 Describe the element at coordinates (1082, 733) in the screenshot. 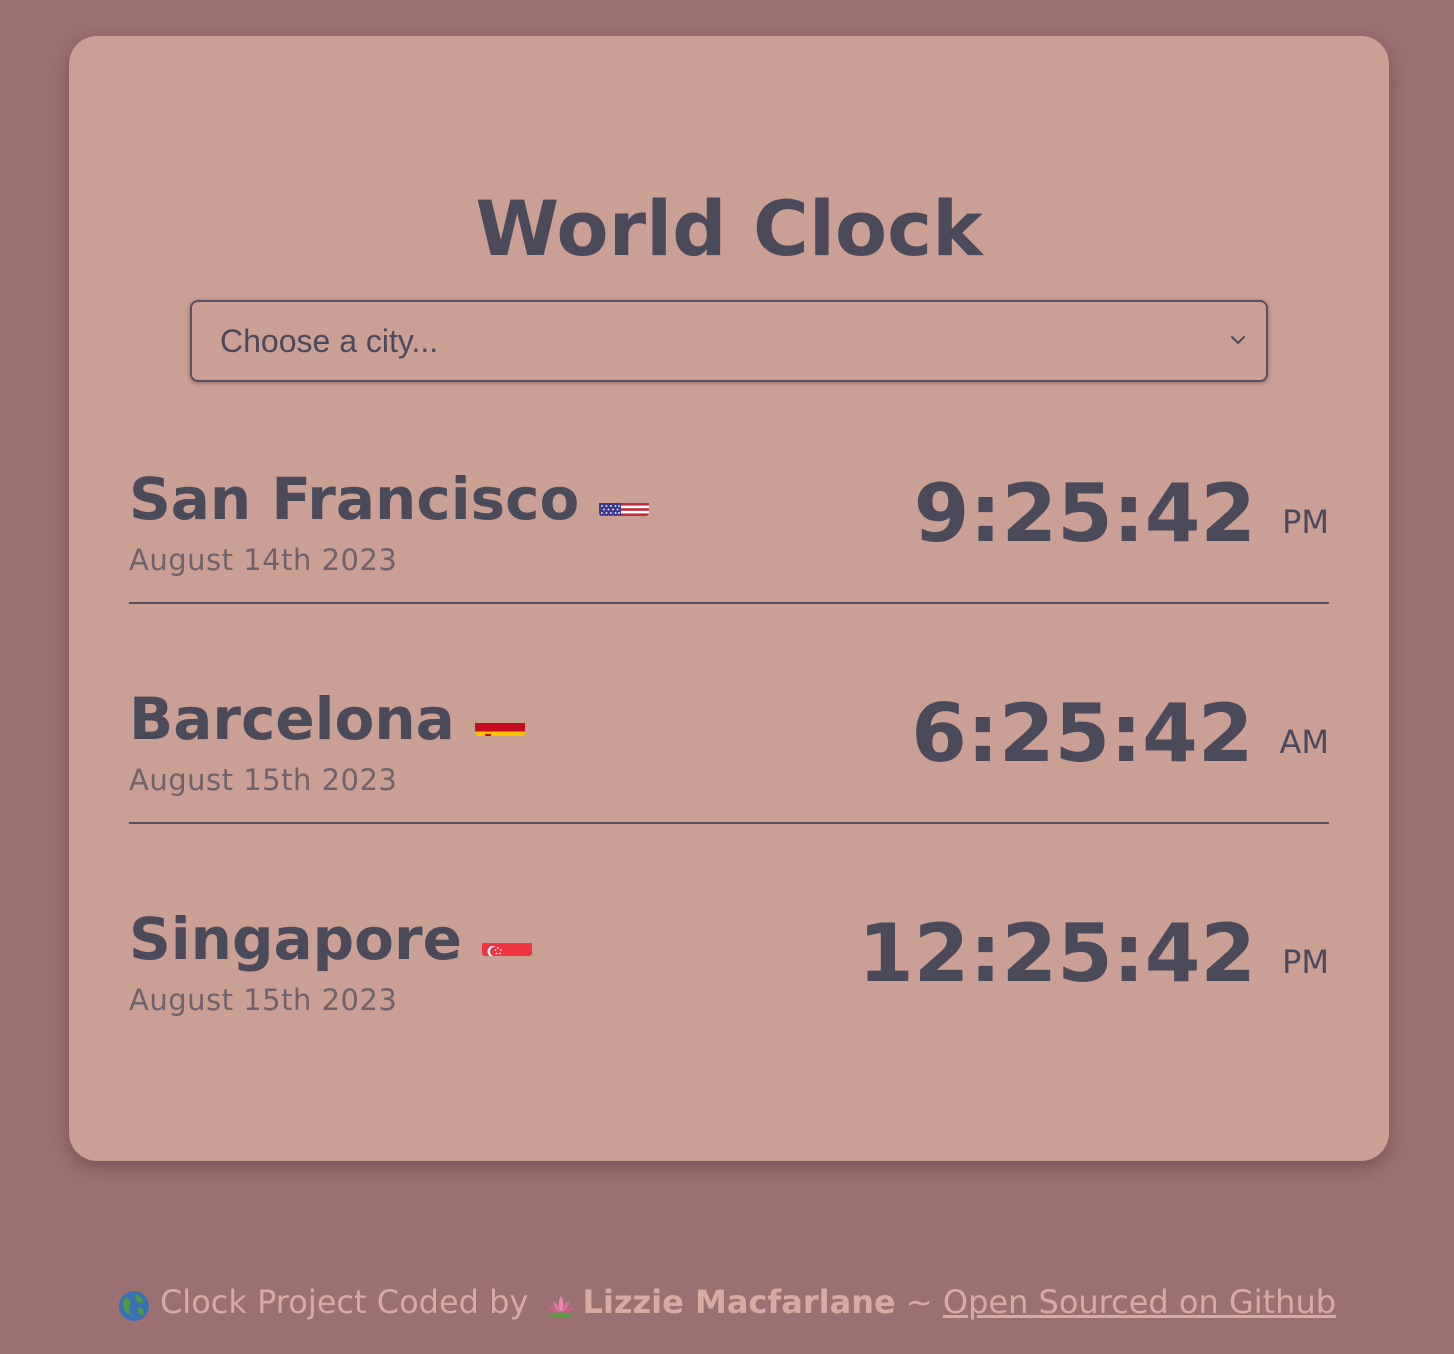

I see `city-time: 6:25:42` at that location.